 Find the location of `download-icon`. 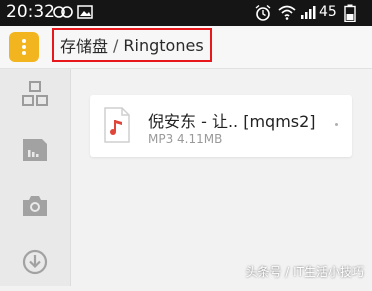

download-icon is located at coordinates (35, 264).